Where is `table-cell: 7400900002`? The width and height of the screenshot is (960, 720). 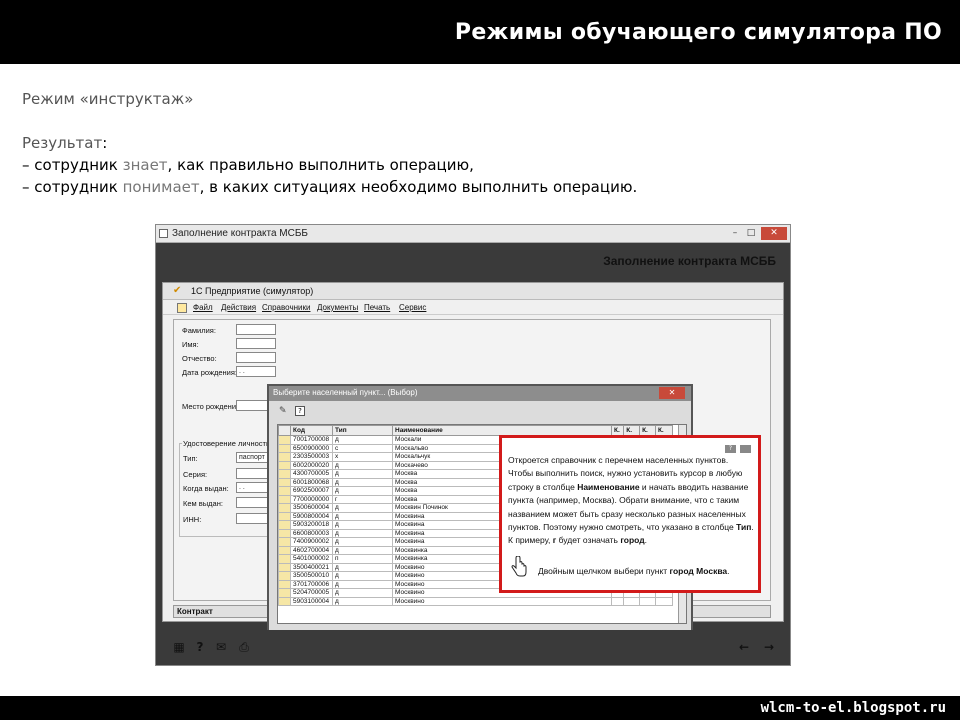
table-cell: 7400900002 is located at coordinates (311, 542).